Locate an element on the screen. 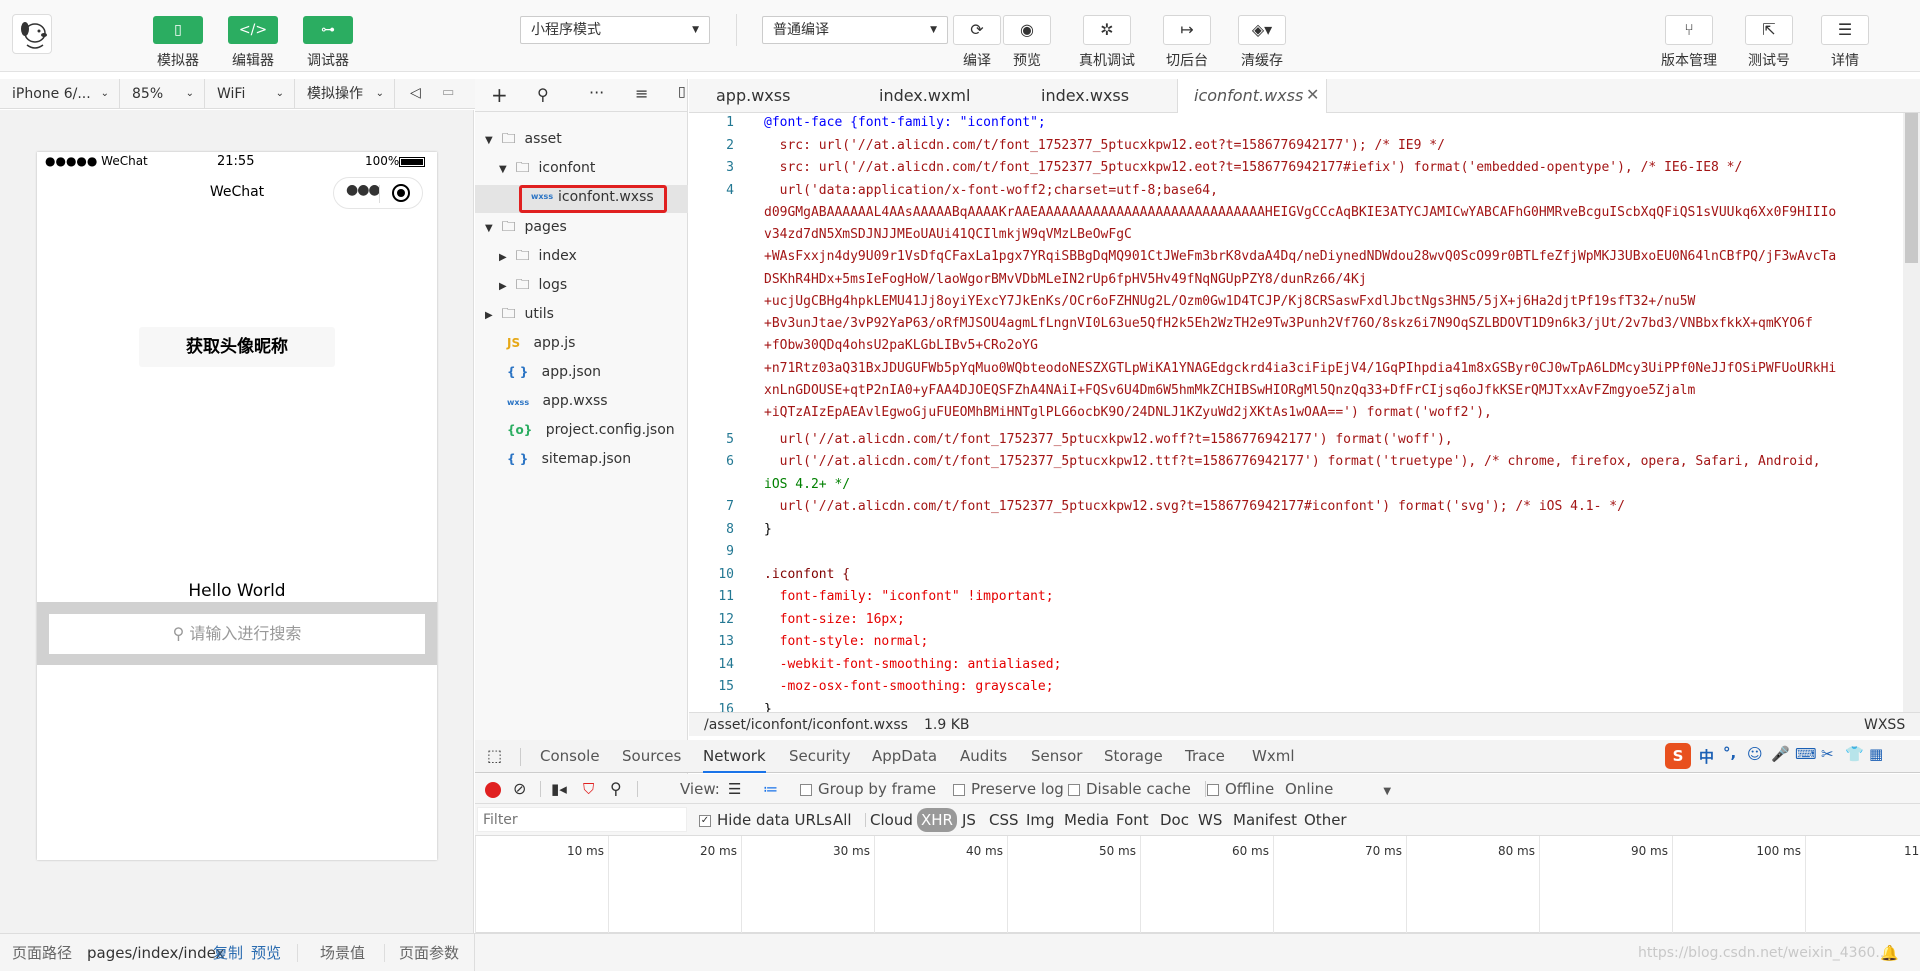  preview-link: 预览 is located at coordinates (266, 952).